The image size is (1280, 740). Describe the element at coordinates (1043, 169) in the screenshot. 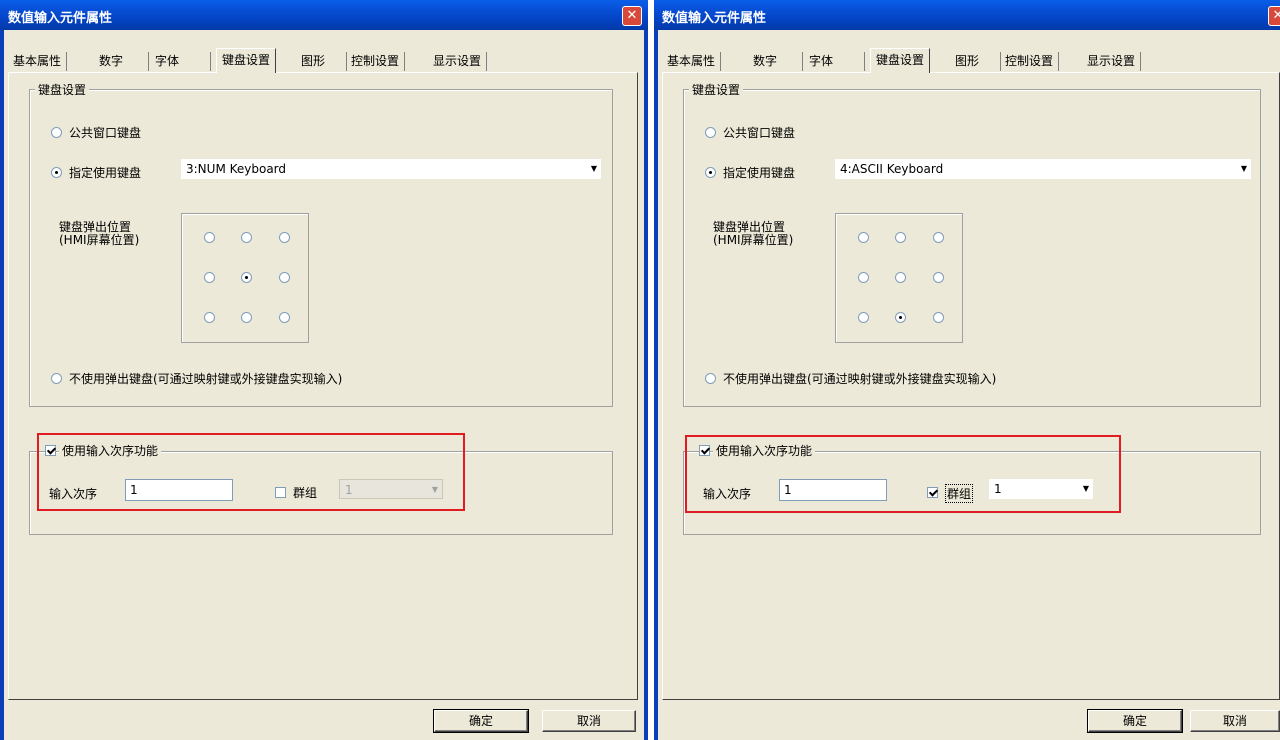

I see `keyboard-select: 4:ASCII Keyboard ▼` at that location.